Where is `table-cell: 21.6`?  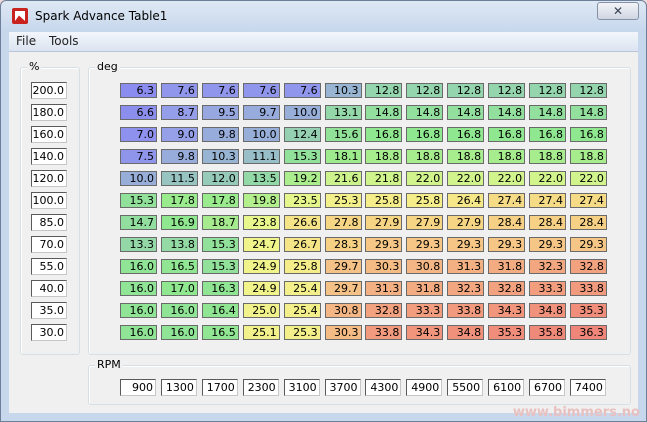 table-cell: 21.6 is located at coordinates (343, 178).